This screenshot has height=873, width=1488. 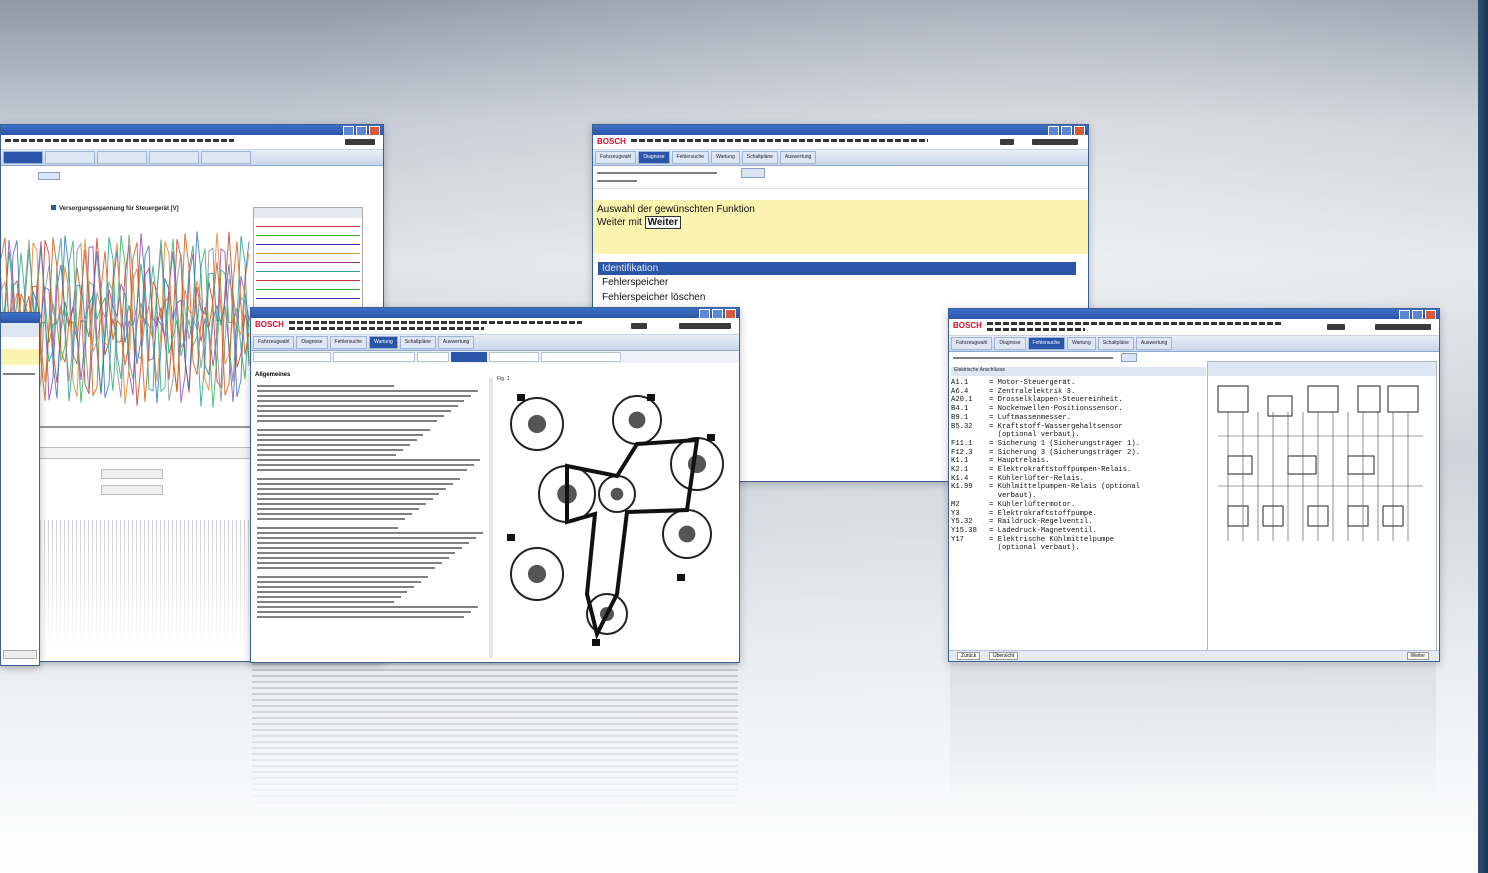 I want to click on next-button: Weiter, so click(x=1417, y=656).